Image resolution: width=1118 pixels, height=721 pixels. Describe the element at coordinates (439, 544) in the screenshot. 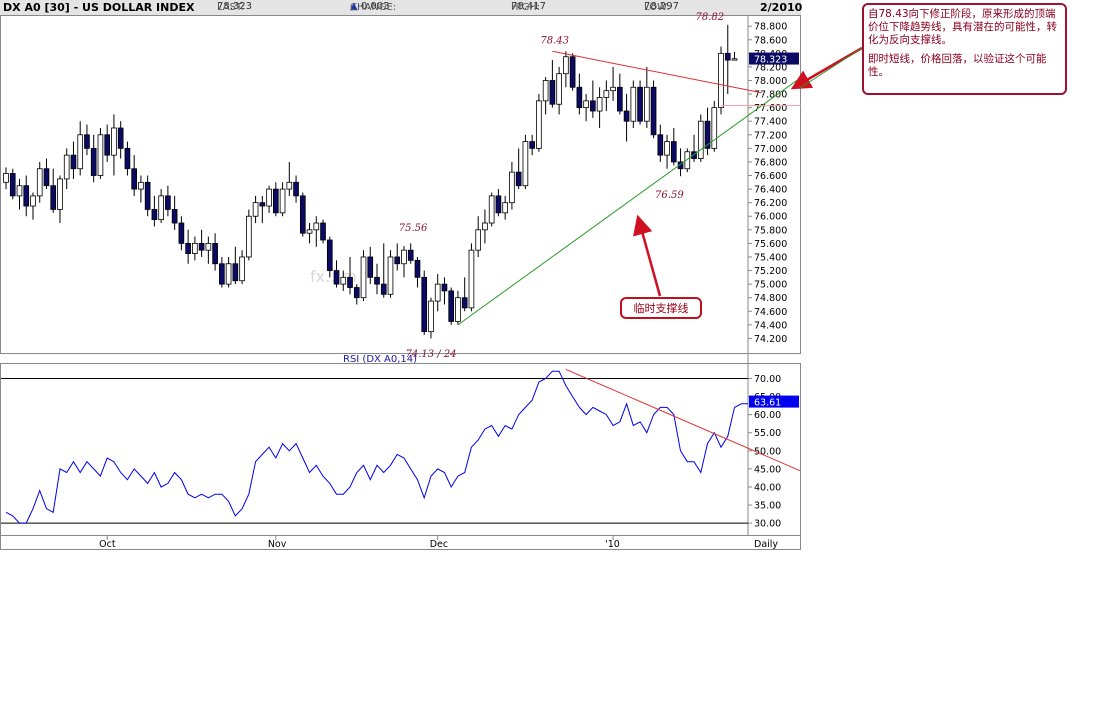

I see `time-tick-label: Dec` at that location.